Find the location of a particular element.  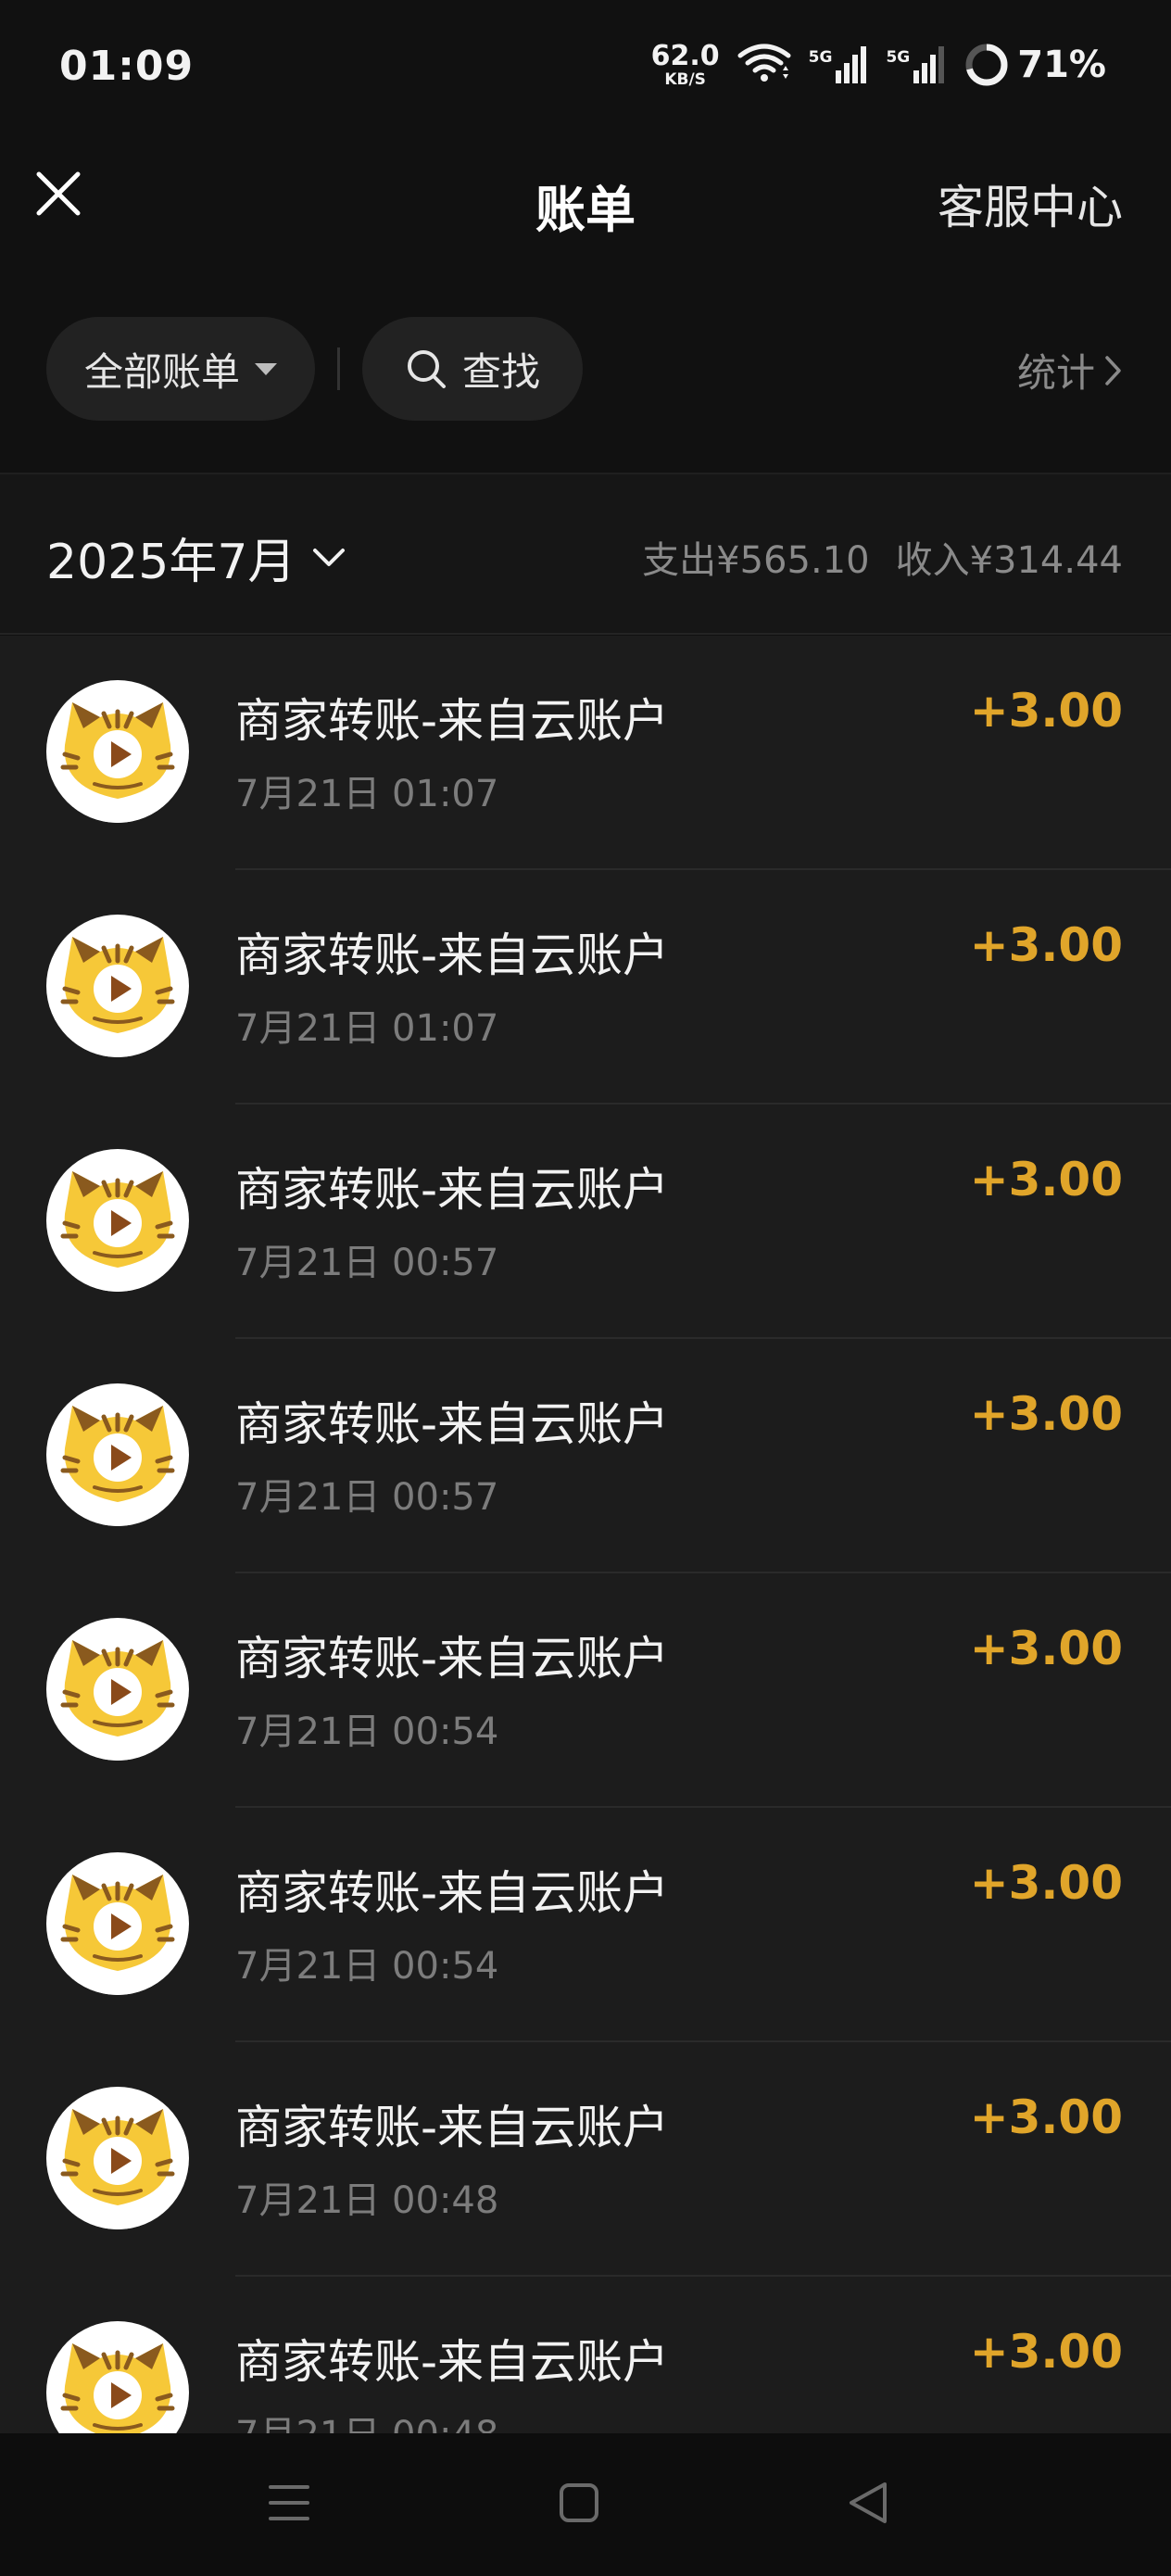

network-speed-value: 62.0 is located at coordinates (685, 55).